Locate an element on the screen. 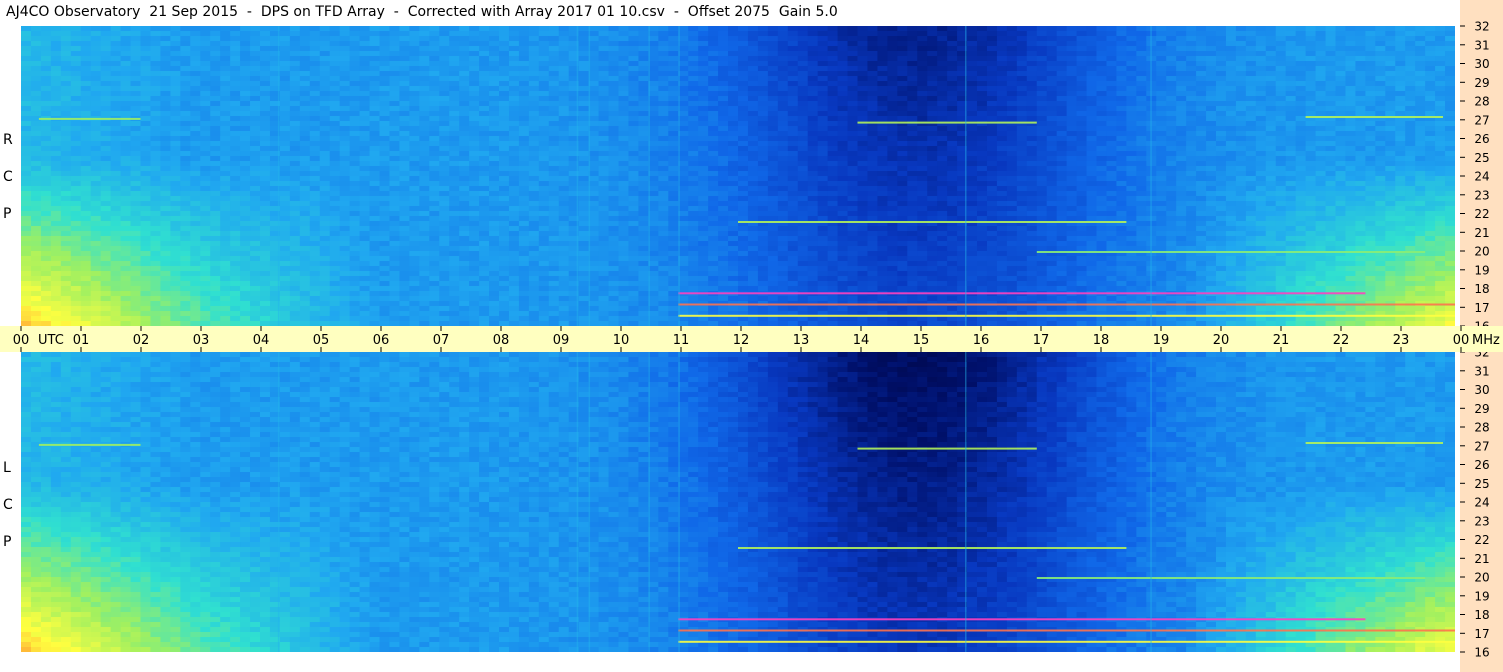  time-tick-label: 01 is located at coordinates (81, 340).